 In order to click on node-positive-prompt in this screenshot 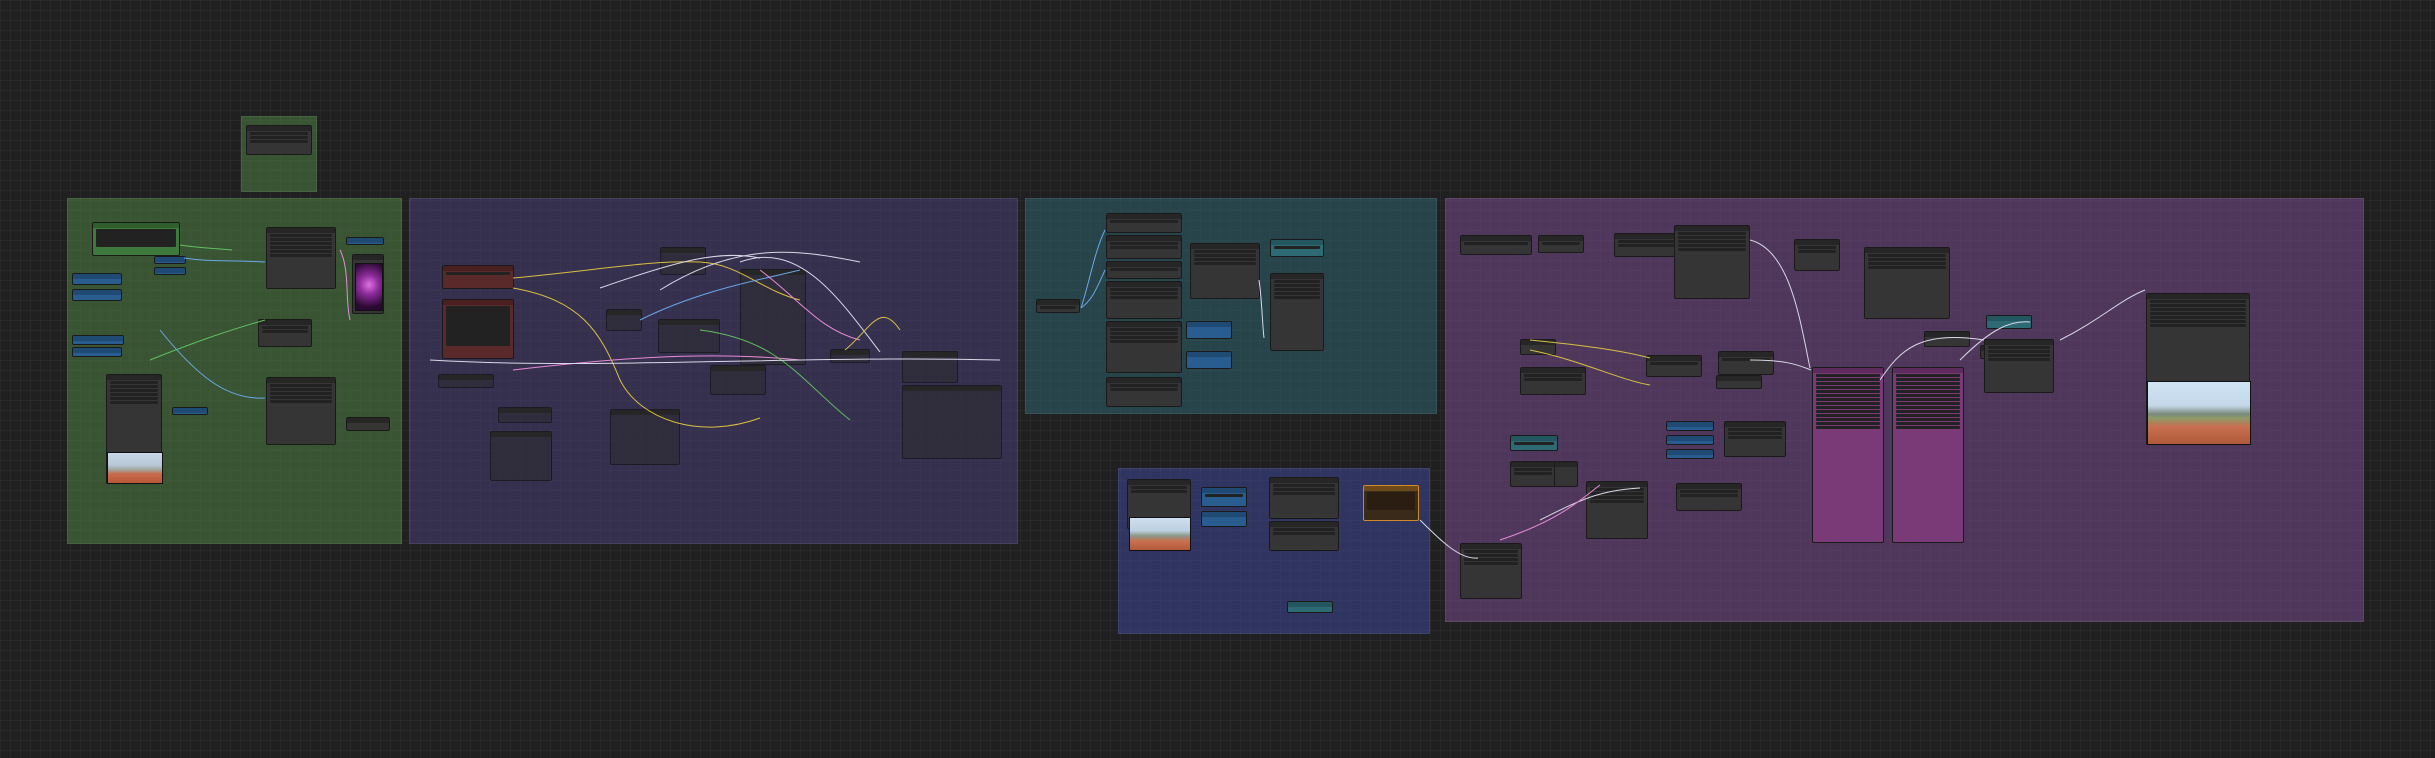, I will do `click(478, 329)`.